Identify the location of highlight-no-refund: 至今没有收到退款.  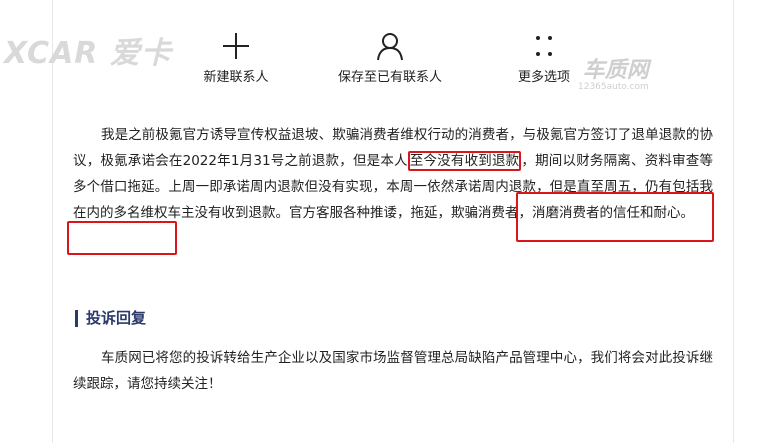
(464, 161).